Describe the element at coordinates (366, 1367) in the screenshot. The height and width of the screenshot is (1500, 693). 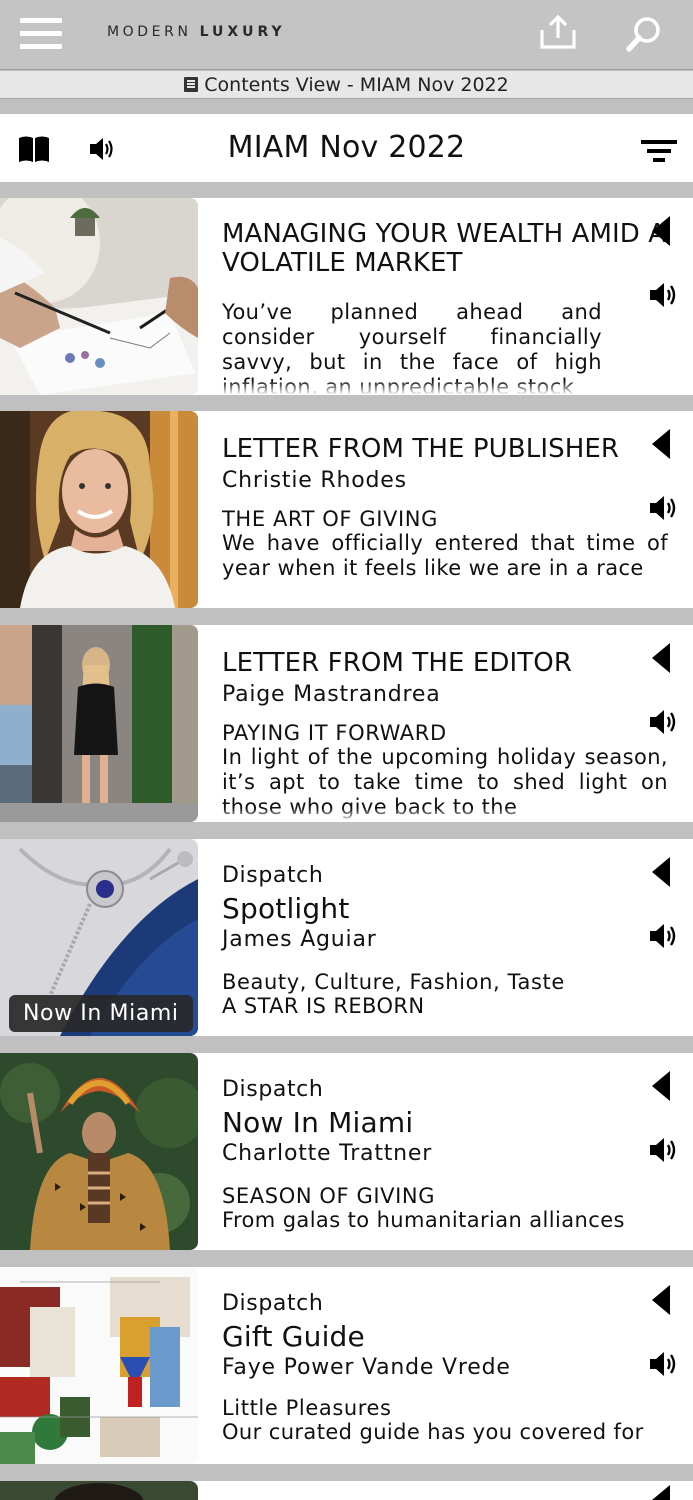
I see `article-author: Faye Power Vande Vrede` at that location.